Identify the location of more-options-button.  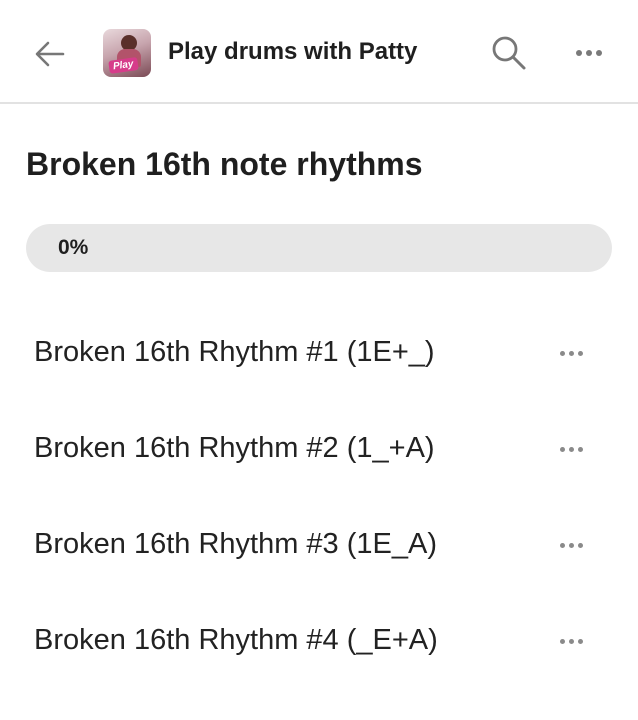
(589, 53).